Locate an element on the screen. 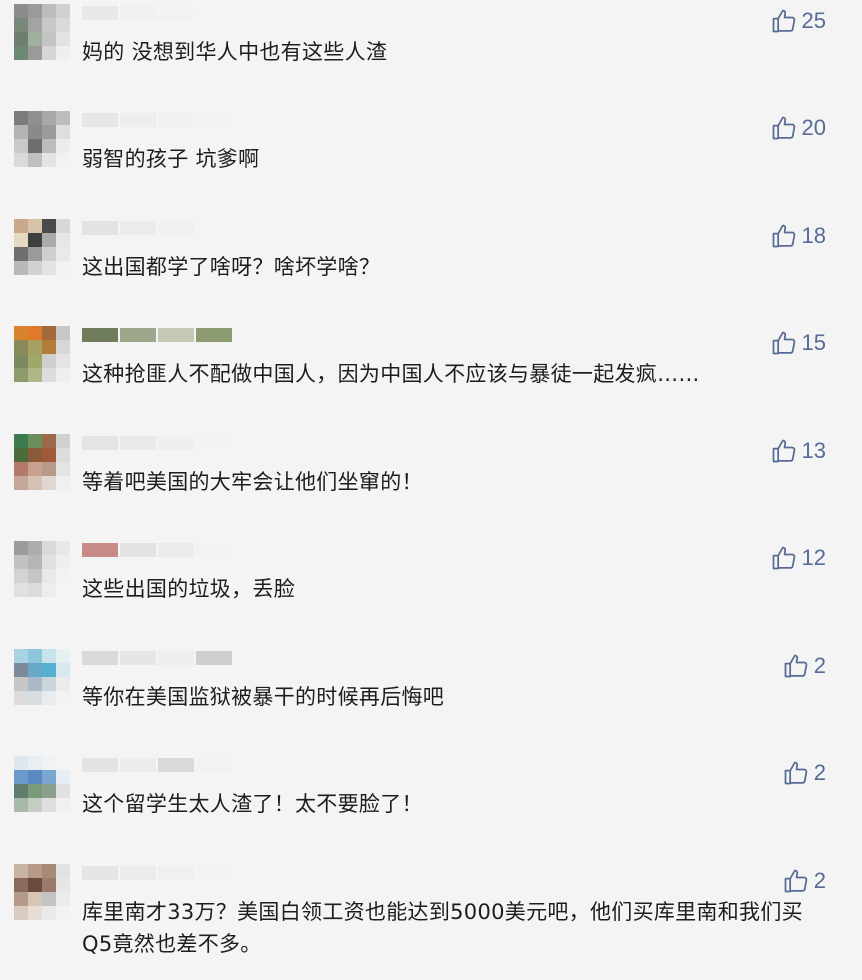  comment-item: 妈的 没想到华人中也有这些人渣 25 is located at coordinates (431, 53).